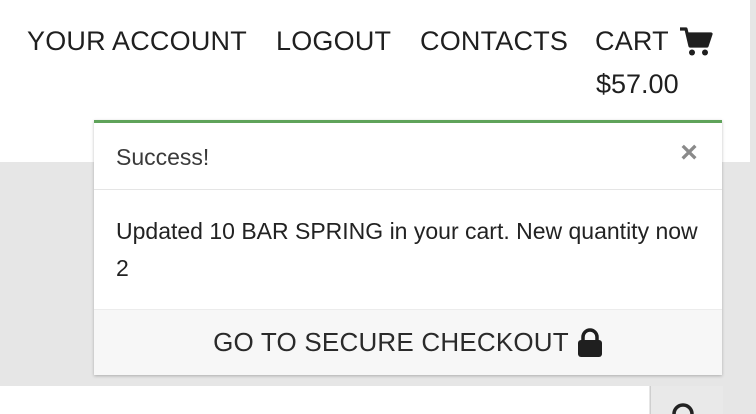 The image size is (756, 414). What do you see at coordinates (494, 41) in the screenshot?
I see `nav-contacts-link: CONTACTS` at bounding box center [494, 41].